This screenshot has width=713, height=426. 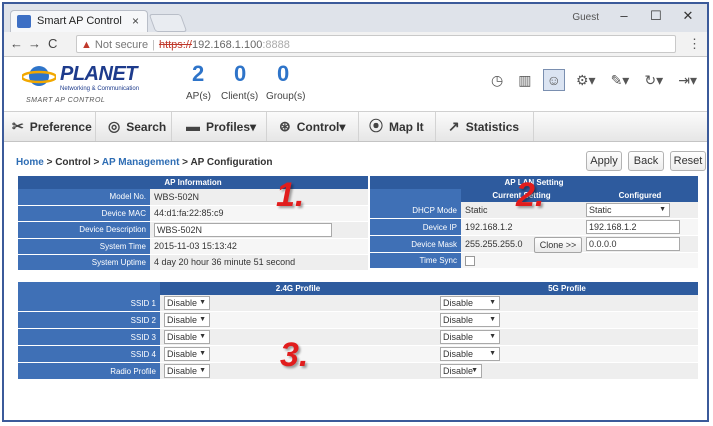 I want to click on reload-icon: C, so click(x=52, y=43).